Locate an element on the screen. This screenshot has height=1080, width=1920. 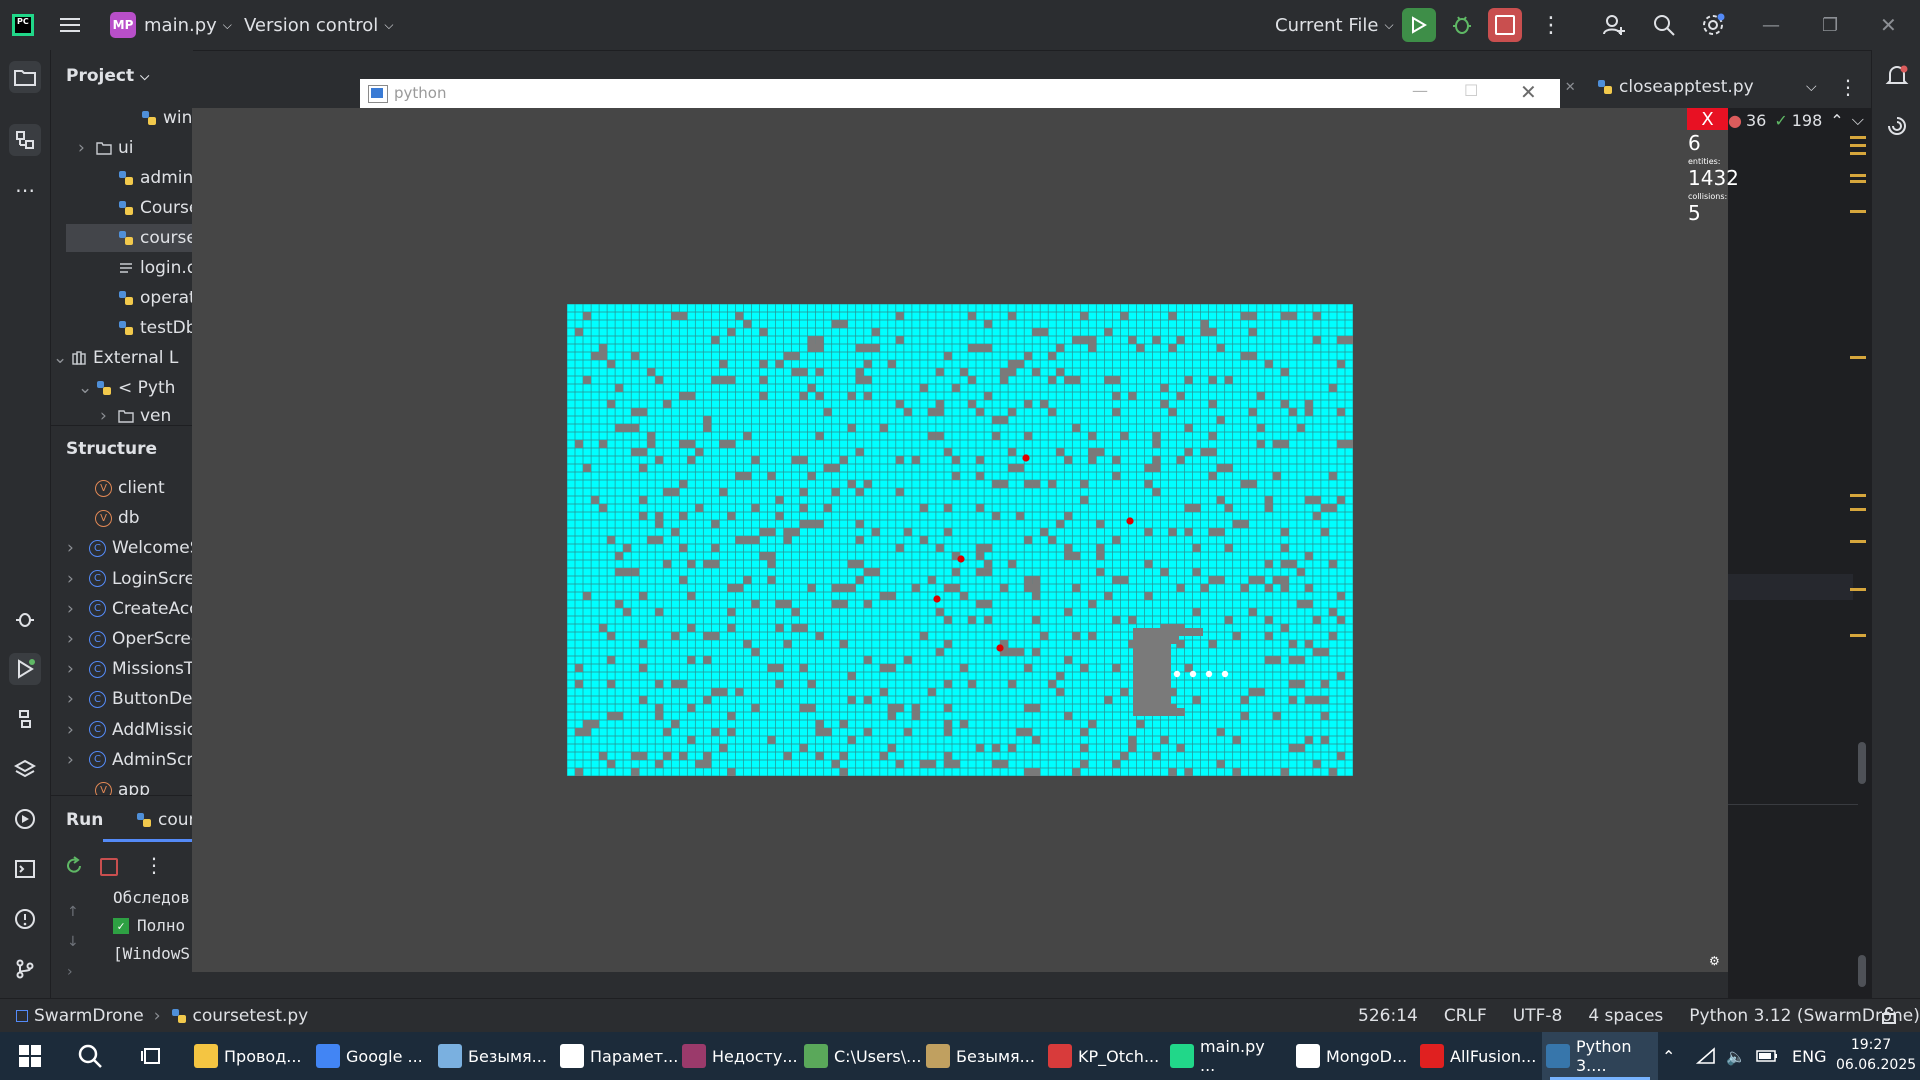
battery-icon is located at coordinates (1767, 1056).